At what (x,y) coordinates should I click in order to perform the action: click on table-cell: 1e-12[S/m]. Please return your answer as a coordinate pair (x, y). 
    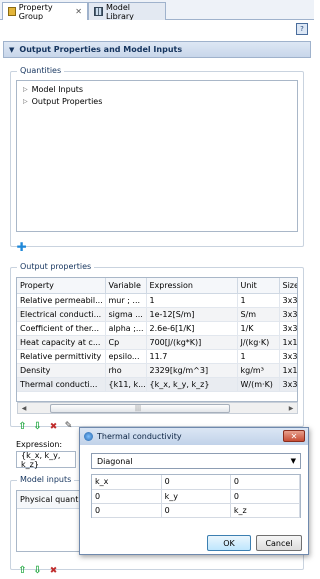
    Looking at the image, I should click on (192, 314).